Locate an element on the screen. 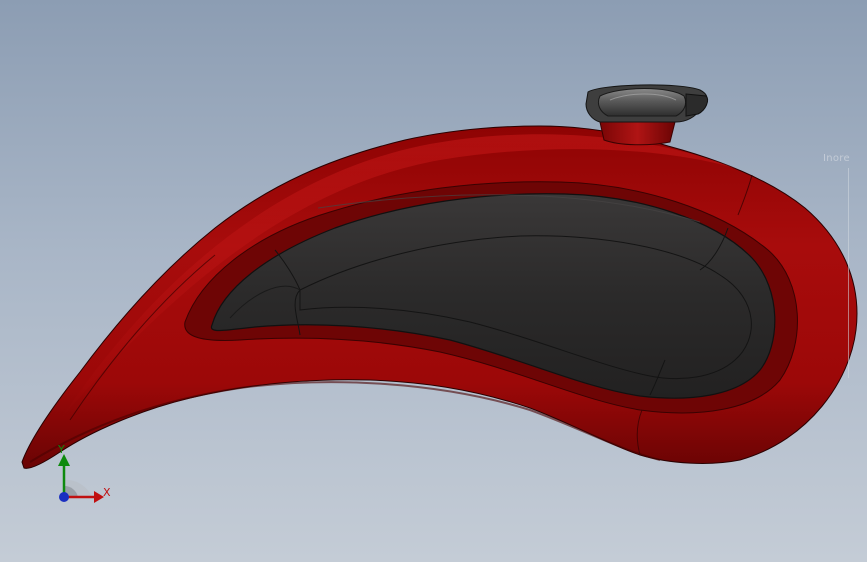 The height and width of the screenshot is (562, 867). faint-overlay-line is located at coordinates (848, 273).